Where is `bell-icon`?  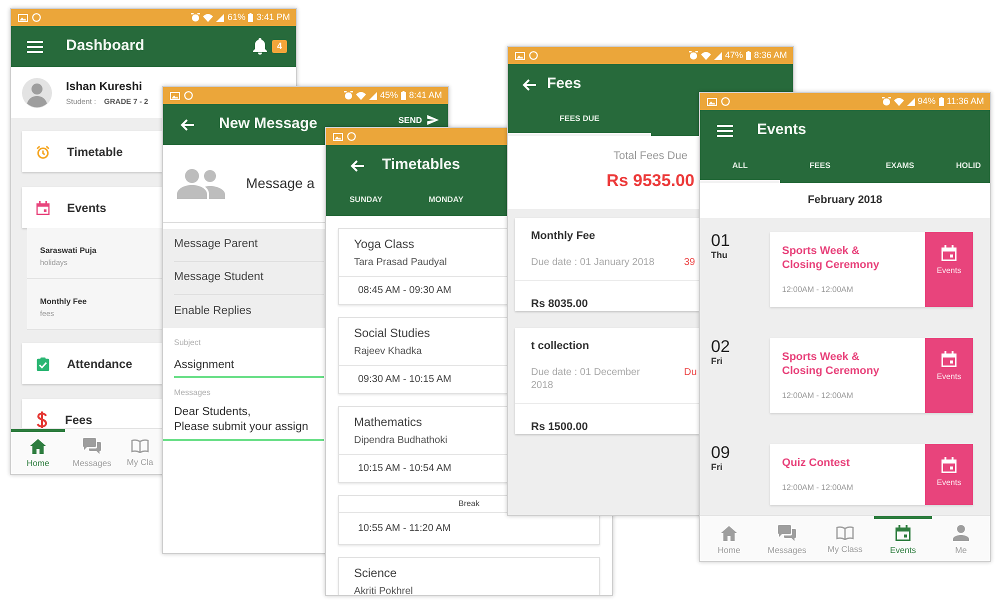 bell-icon is located at coordinates (259, 46).